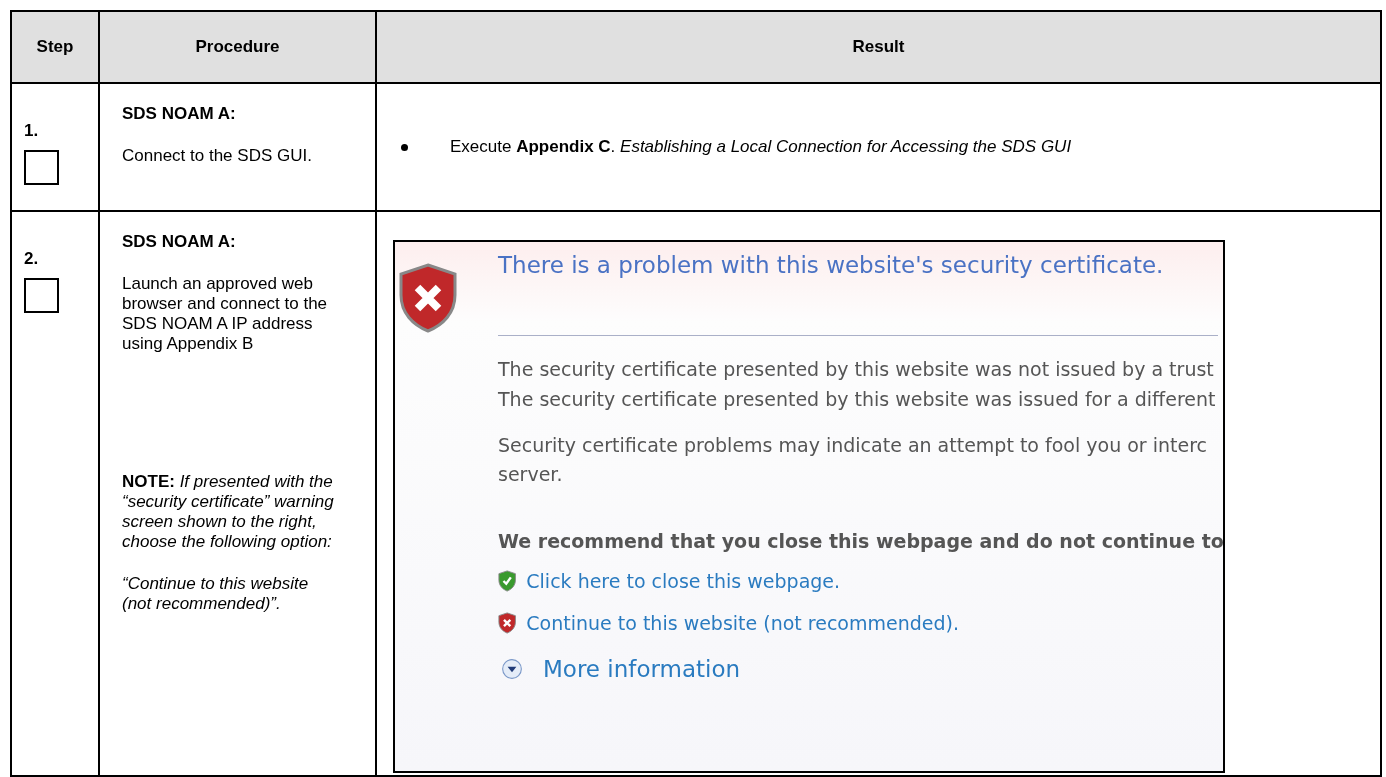  I want to click on option-text: “Continue to this website (not recommended)”., so click(216, 594).